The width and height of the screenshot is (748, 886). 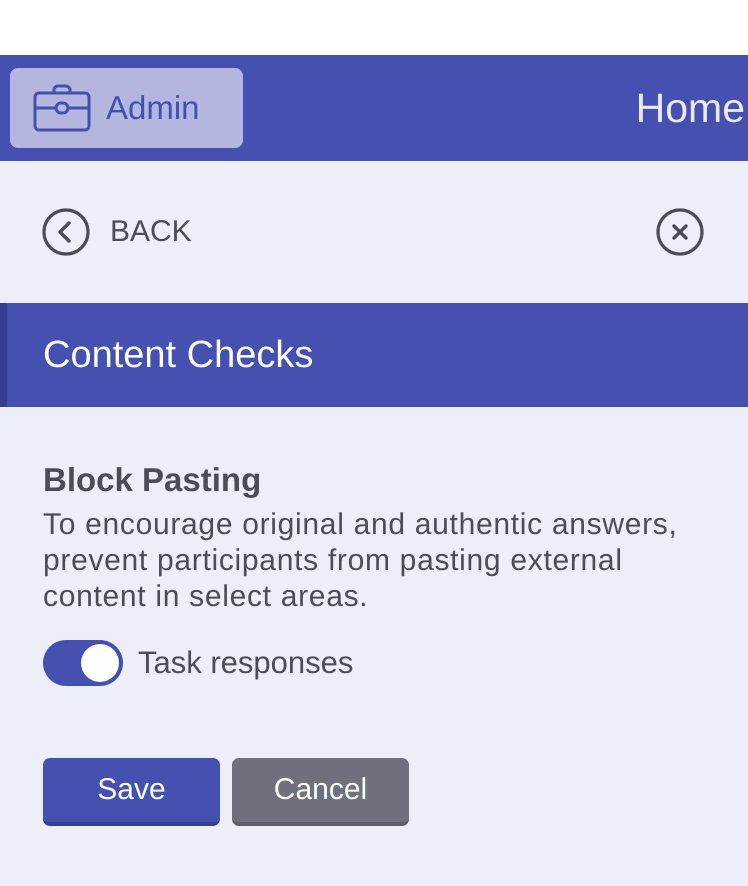 What do you see at coordinates (246, 663) in the screenshot?
I see `toggle-label: Task responses` at bounding box center [246, 663].